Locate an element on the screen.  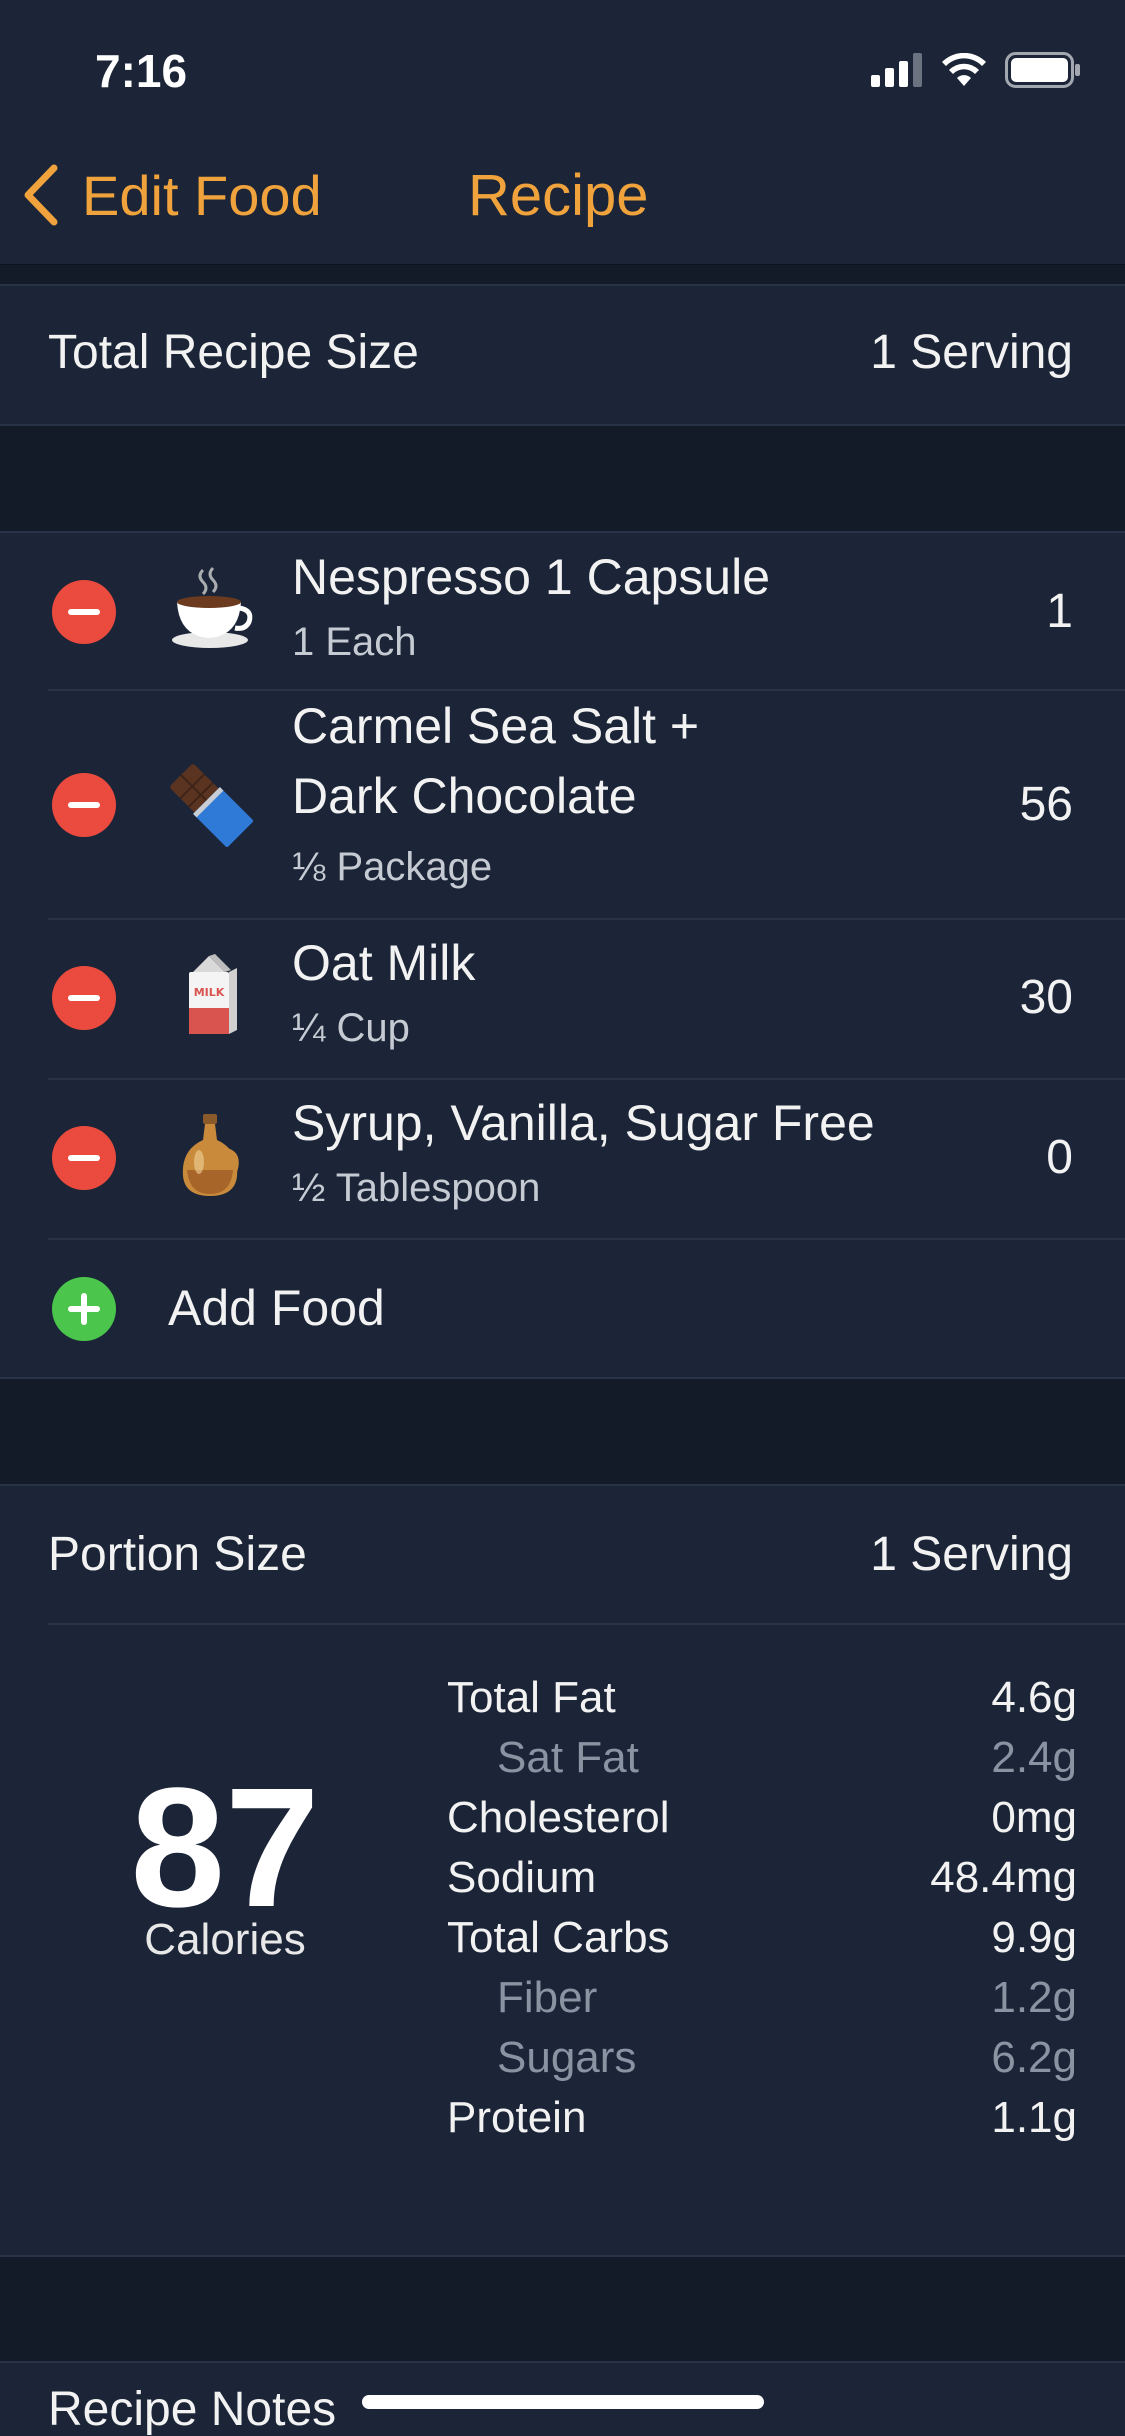
back-button-label: Edit Food is located at coordinates (202, 195).